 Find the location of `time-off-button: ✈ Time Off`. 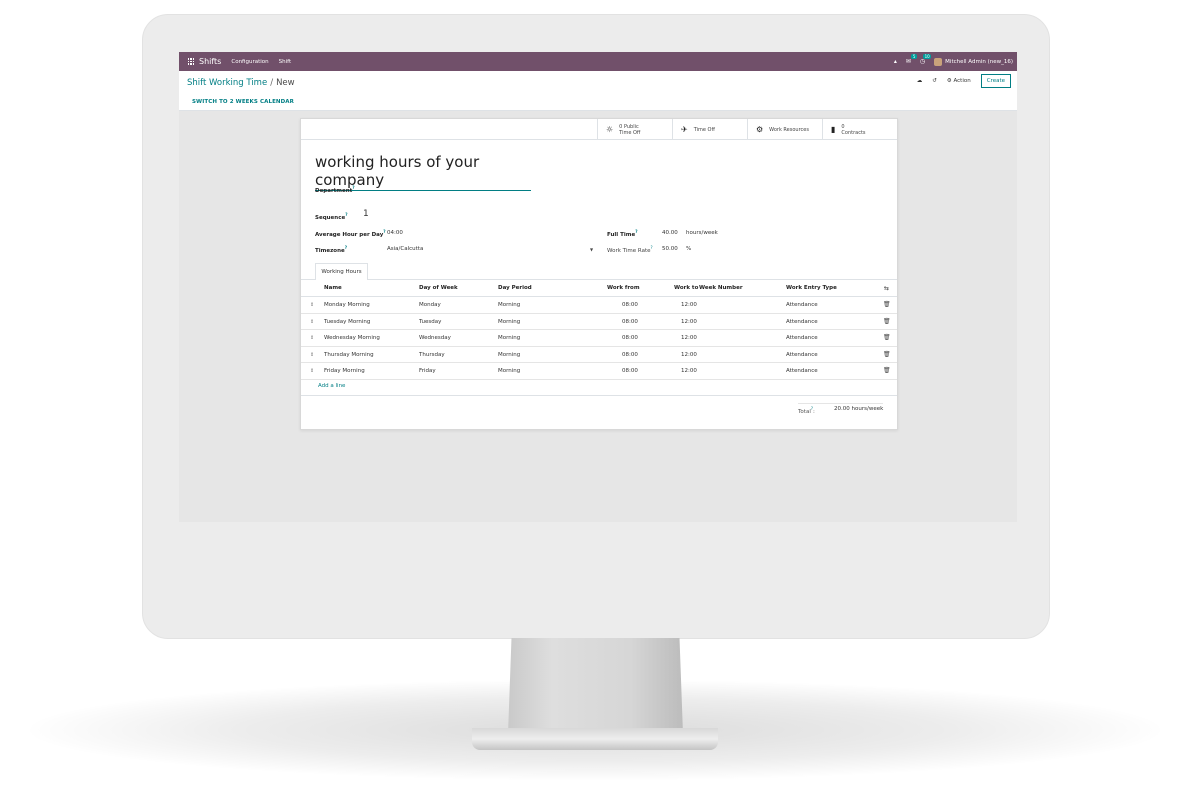

time-off-button: ✈ Time Off is located at coordinates (709, 129).